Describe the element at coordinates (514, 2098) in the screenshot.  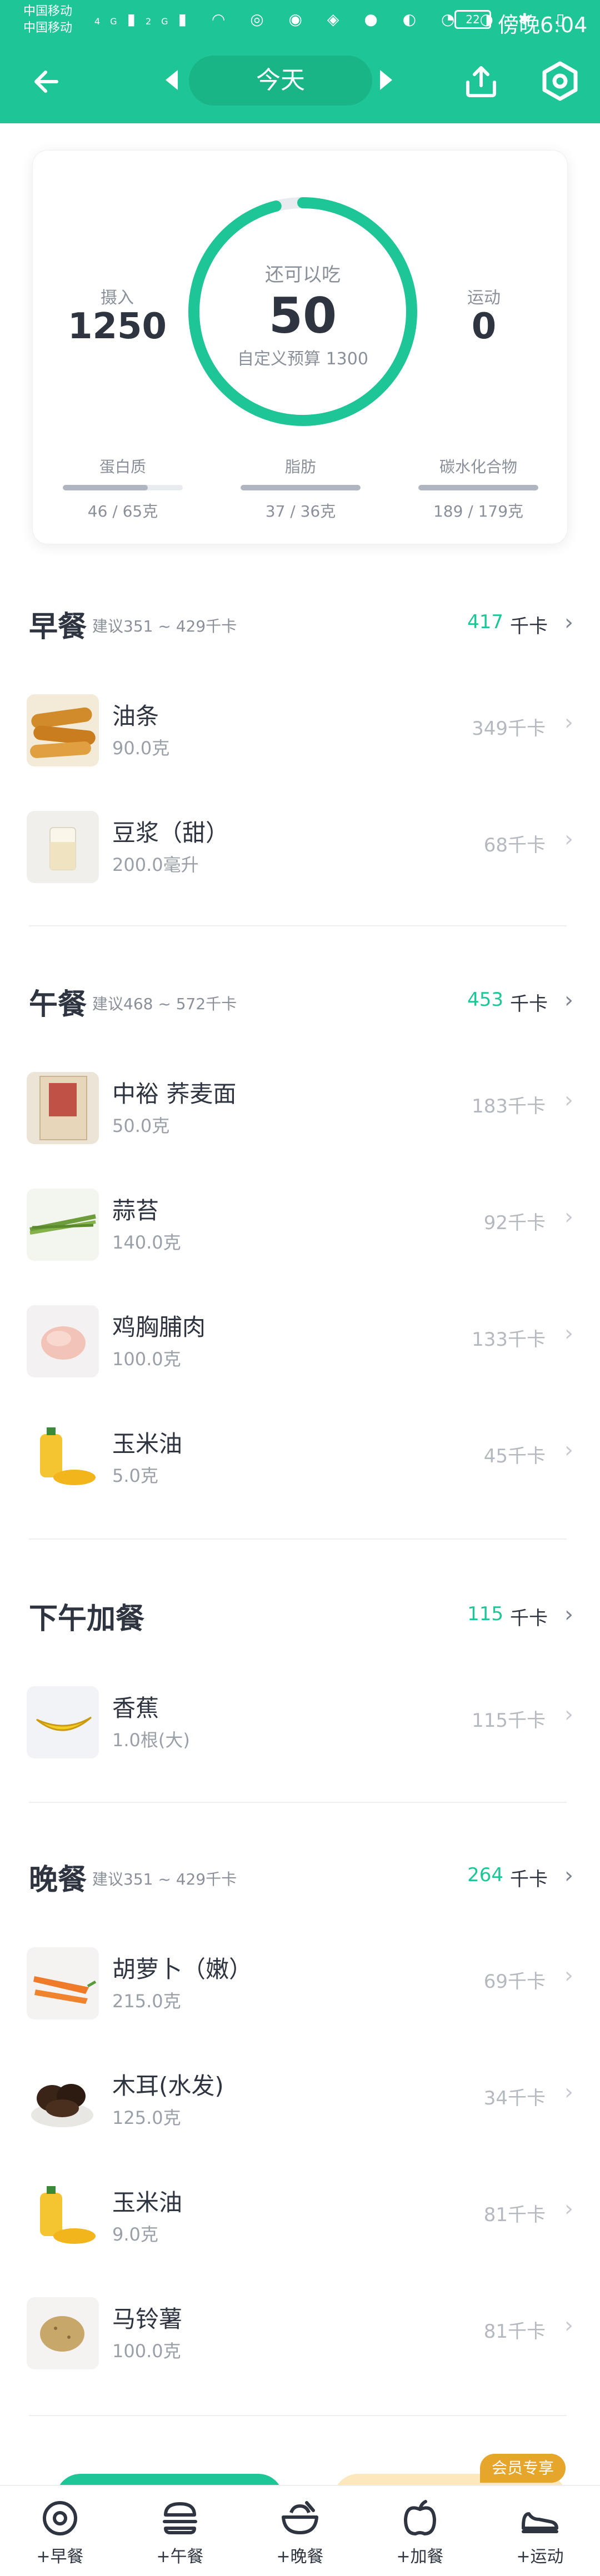
I see `food-kcal: 34千卡` at that location.